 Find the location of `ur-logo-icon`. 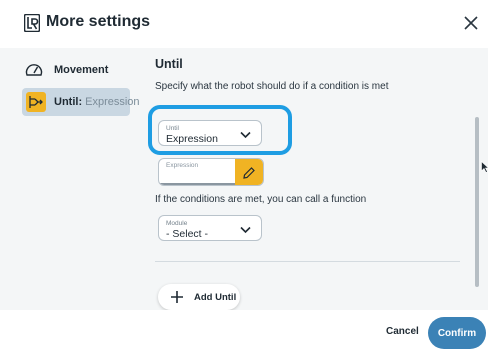

ur-logo-icon is located at coordinates (32, 23).